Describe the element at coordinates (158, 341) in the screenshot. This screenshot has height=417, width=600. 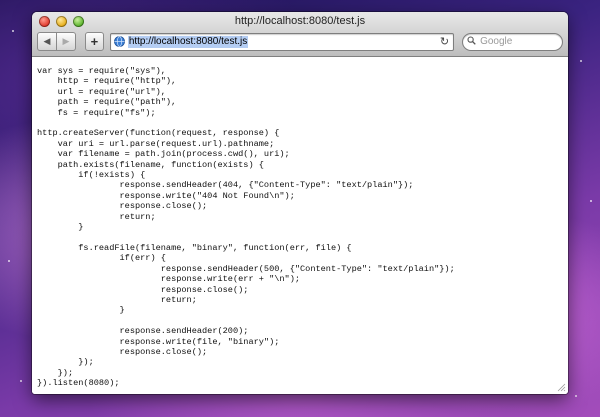
I see `code-line: response.write(file, "binary");` at that location.